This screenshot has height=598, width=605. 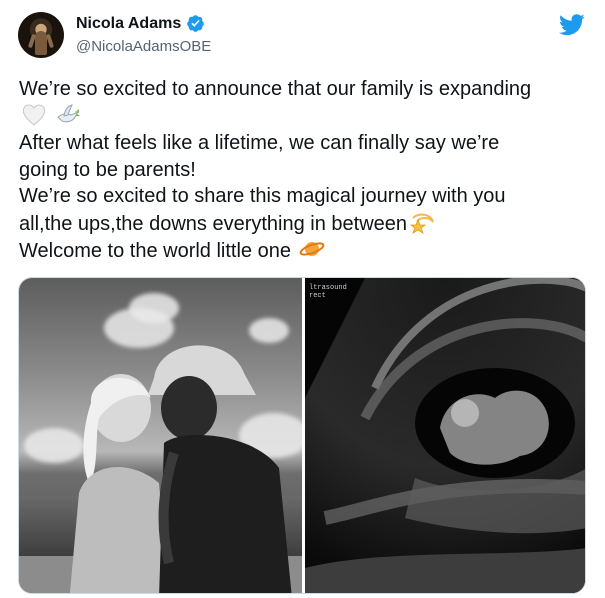 I want to click on dove-icon, so click(x=68, y=112).